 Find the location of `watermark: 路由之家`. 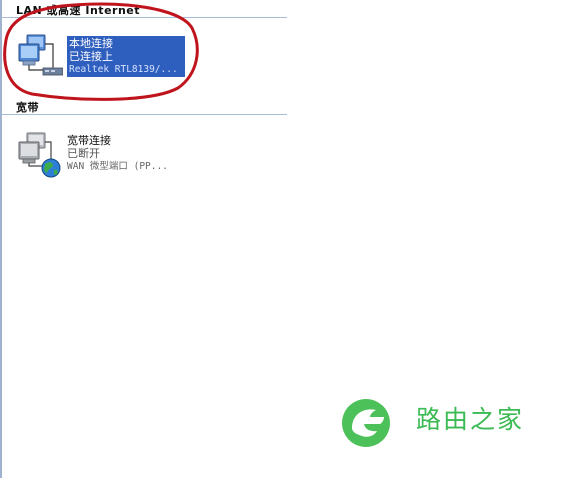

watermark: 路由之家 is located at coordinates (440, 423).